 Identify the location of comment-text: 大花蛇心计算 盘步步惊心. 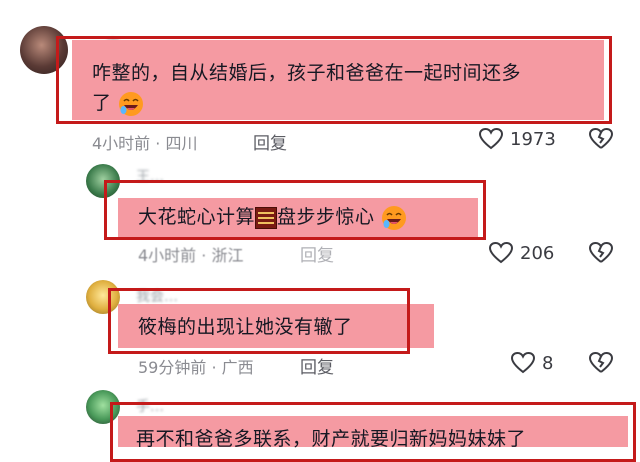
(272, 217).